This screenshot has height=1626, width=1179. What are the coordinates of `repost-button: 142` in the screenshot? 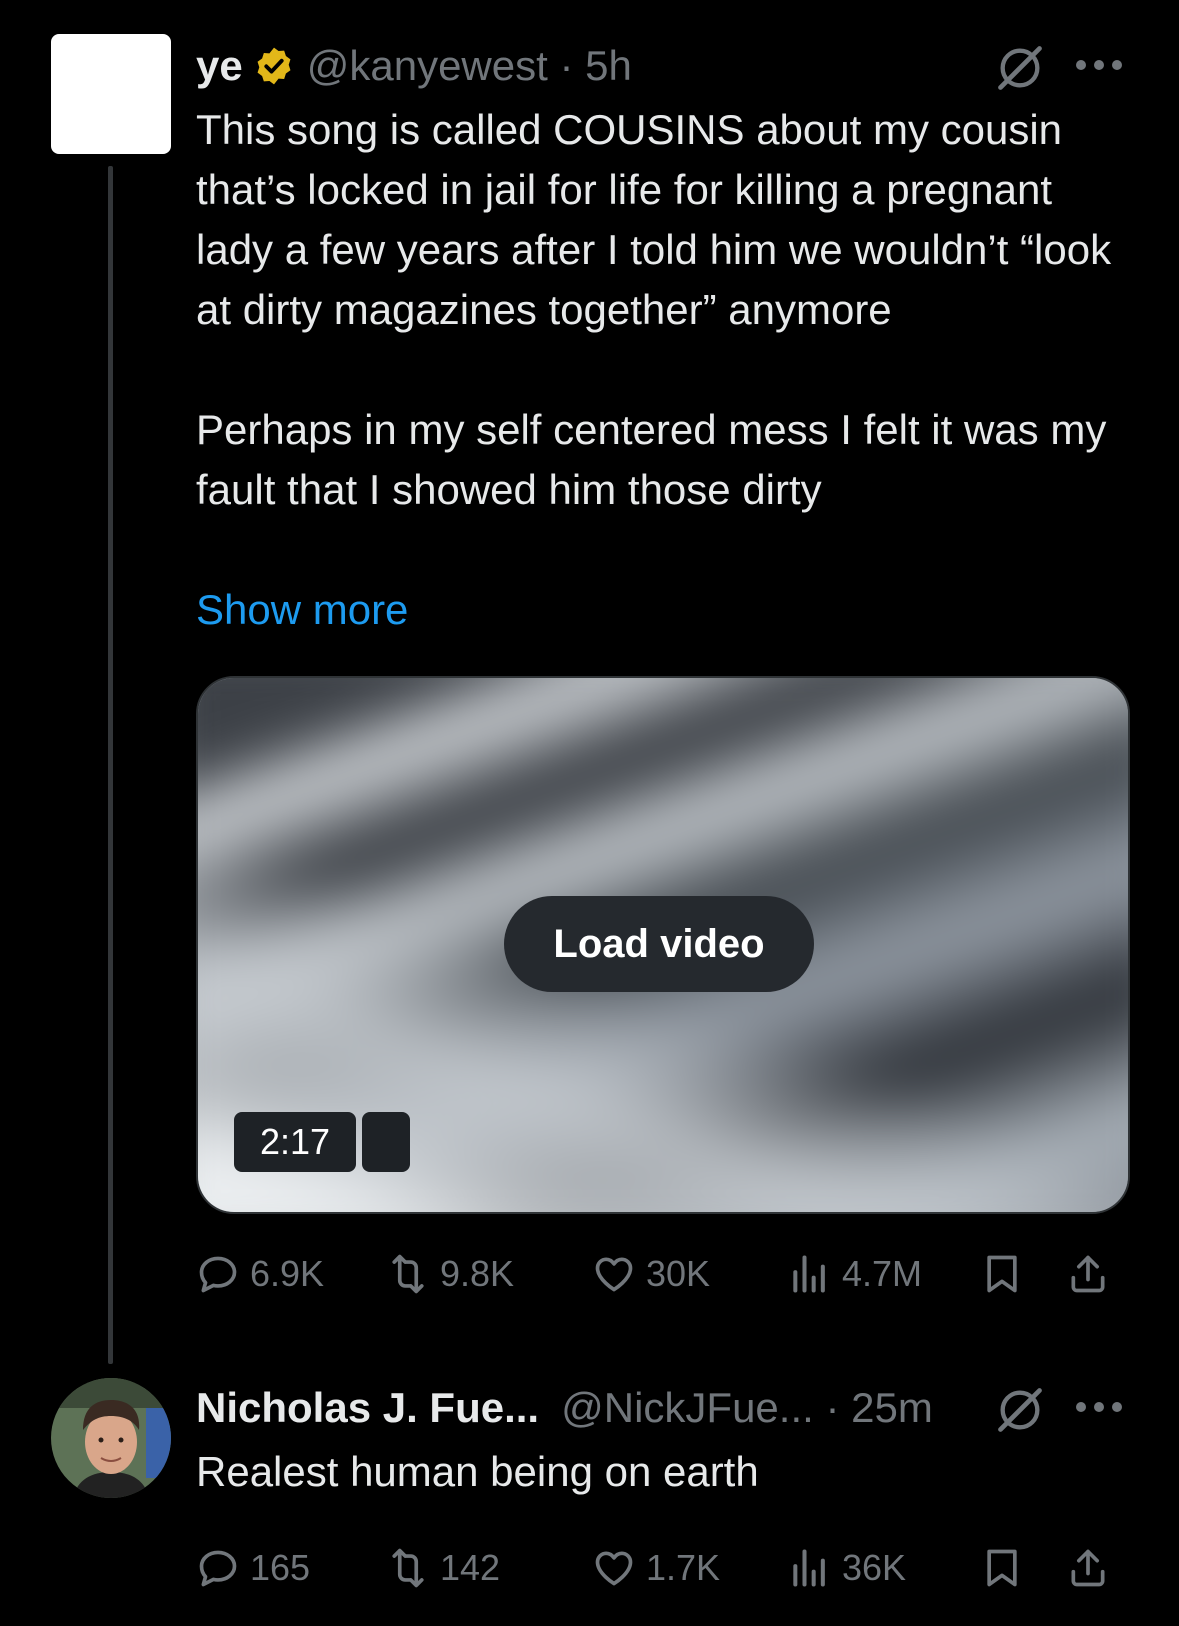 It's located at (443, 1568).